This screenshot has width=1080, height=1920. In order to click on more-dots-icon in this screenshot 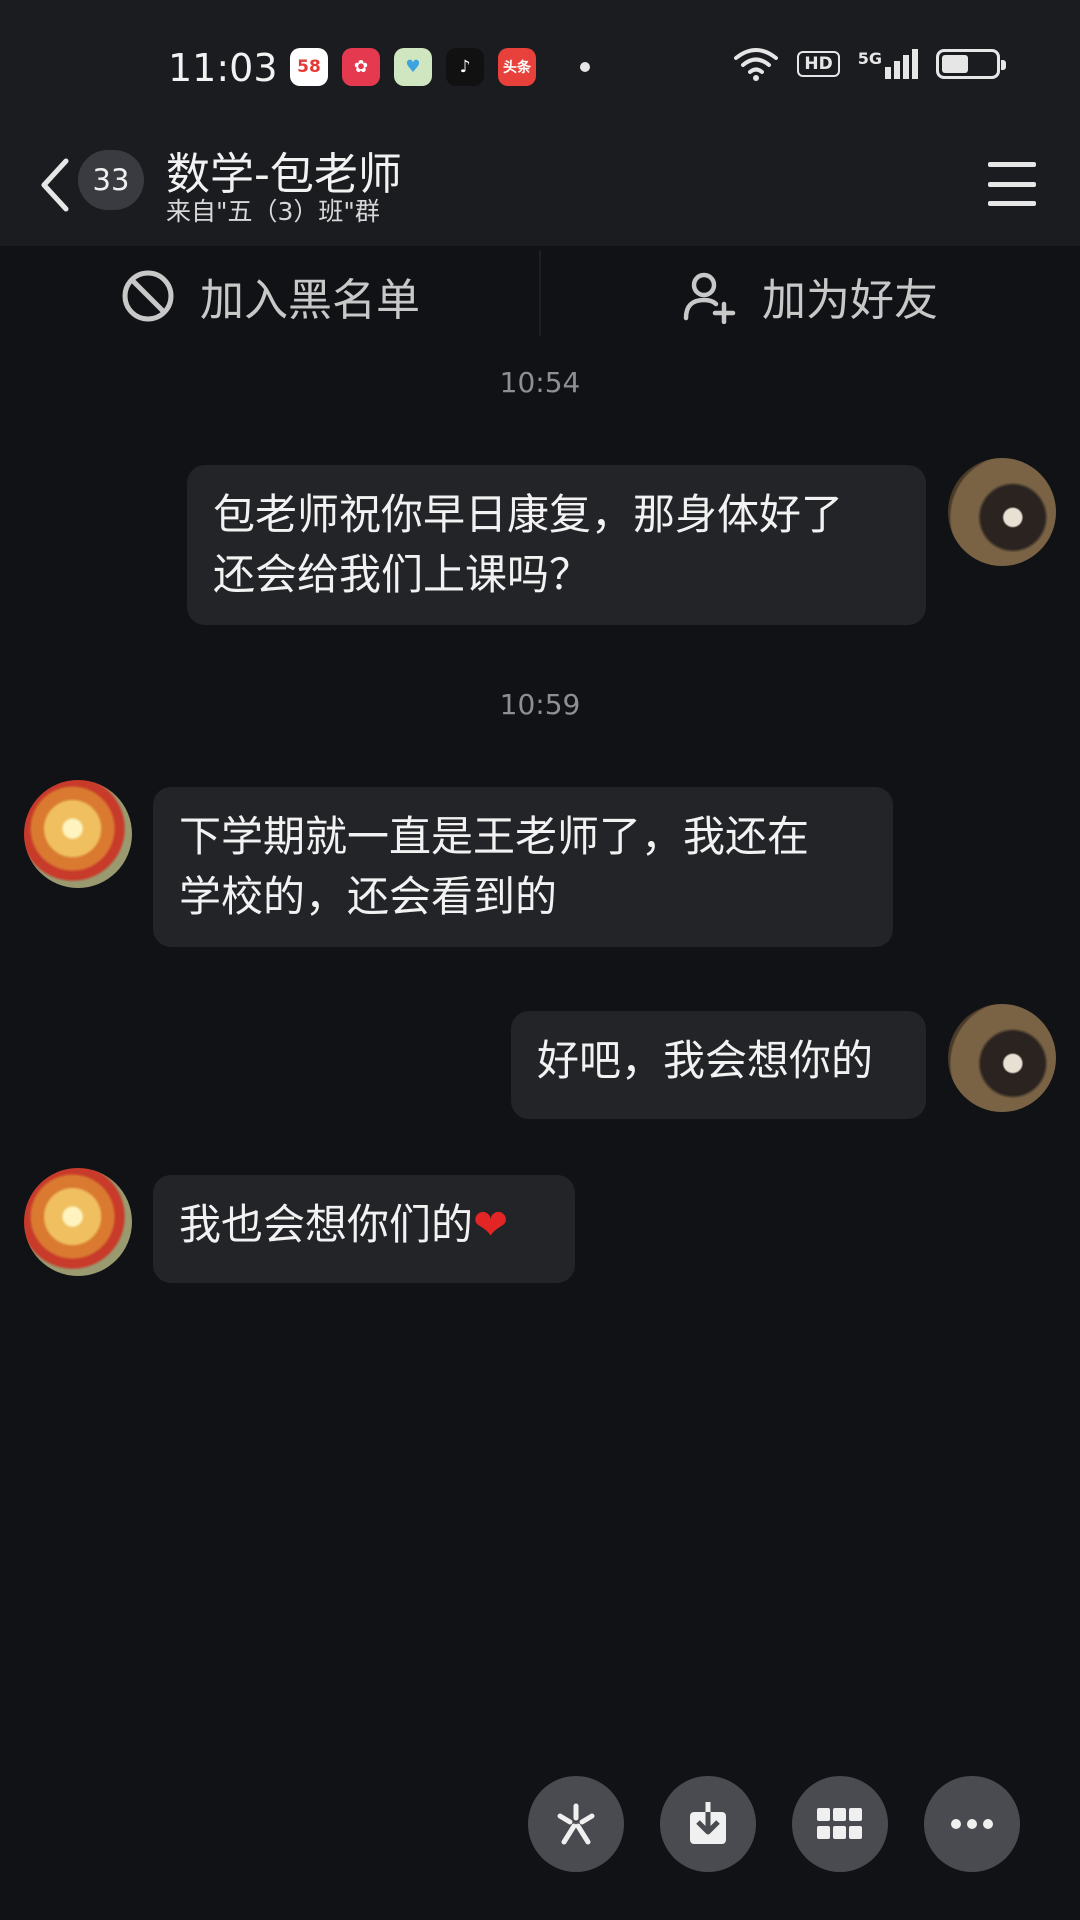, I will do `click(972, 1824)`.